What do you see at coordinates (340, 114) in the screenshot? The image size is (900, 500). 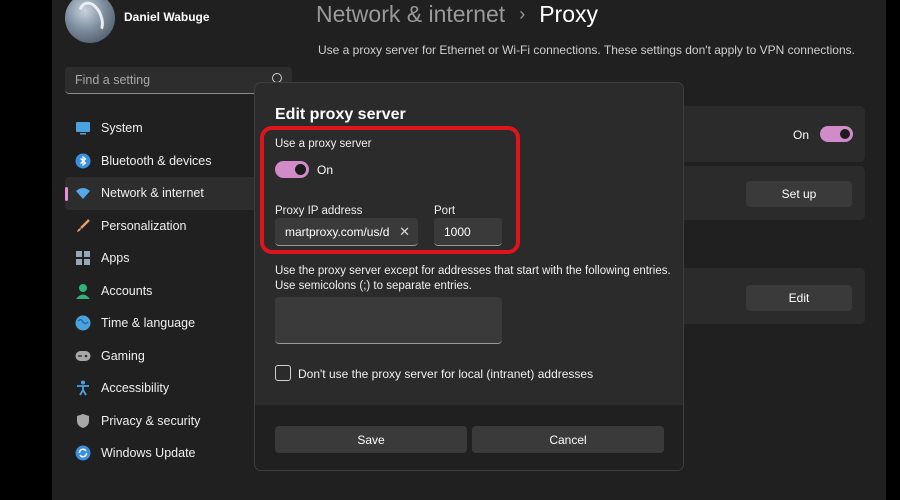 I see `dialog-title: Edit proxy server` at bounding box center [340, 114].